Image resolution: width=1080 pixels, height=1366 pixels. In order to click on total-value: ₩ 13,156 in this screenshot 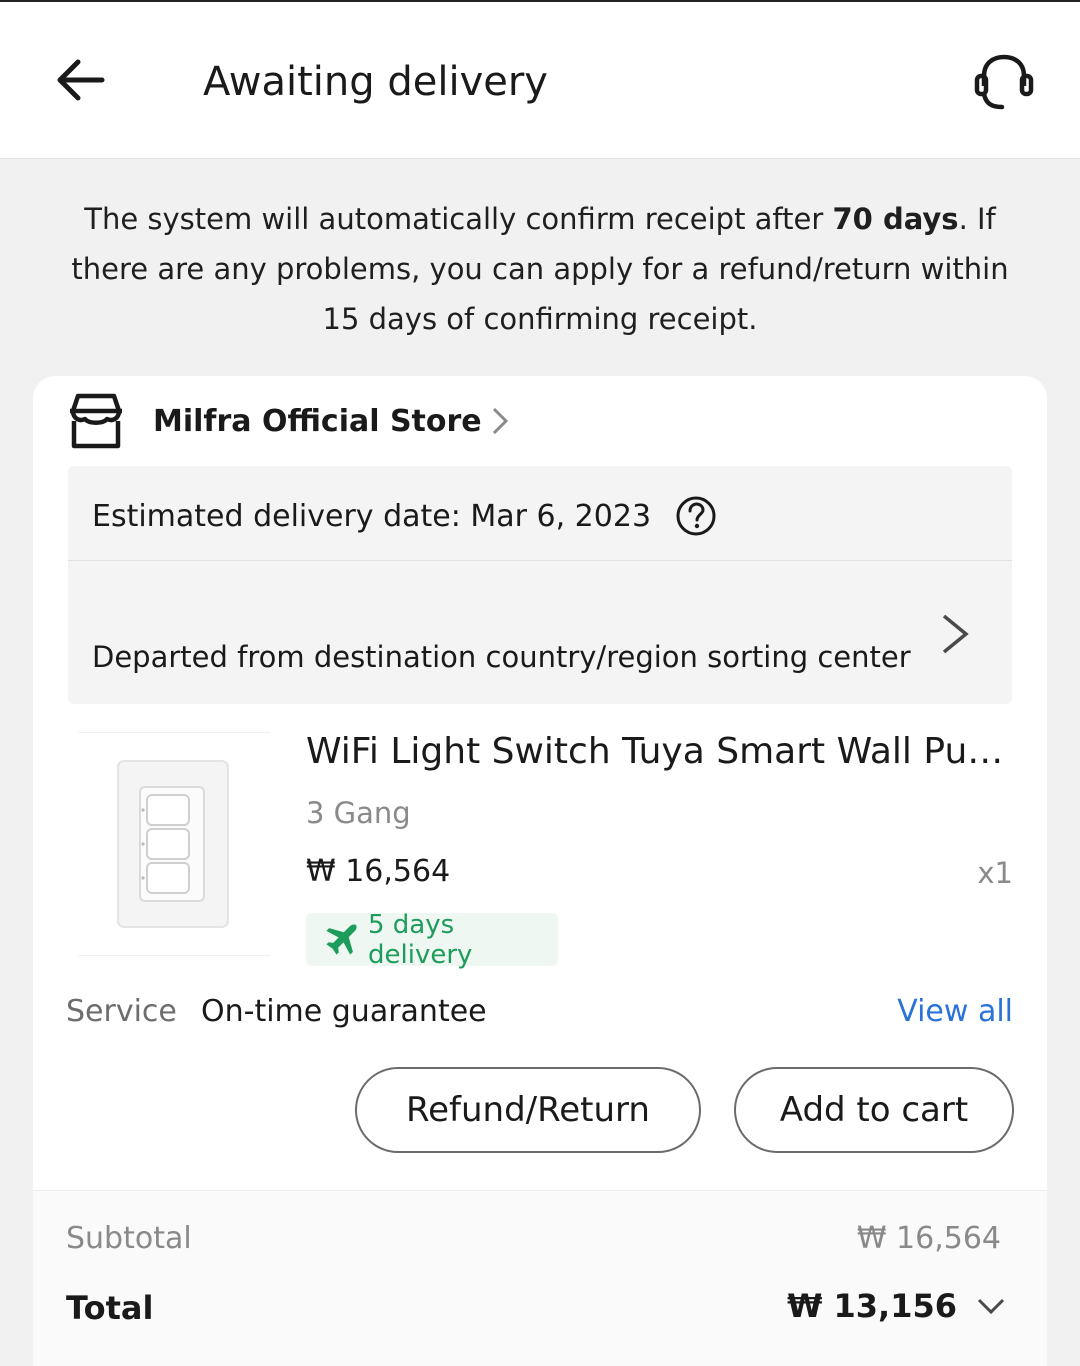, I will do `click(872, 1306)`.